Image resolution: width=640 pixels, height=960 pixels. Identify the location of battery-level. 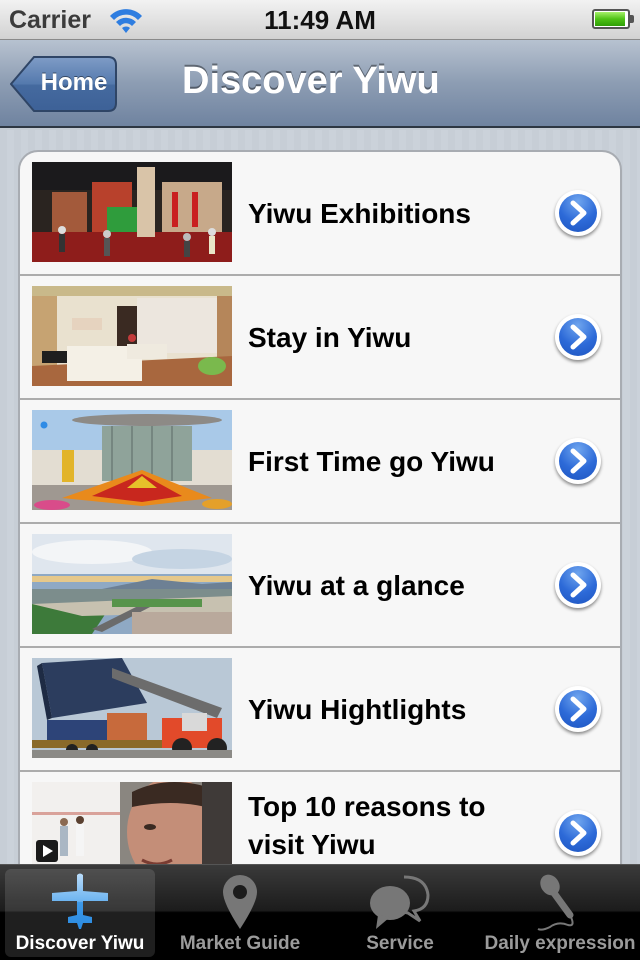
(610, 19).